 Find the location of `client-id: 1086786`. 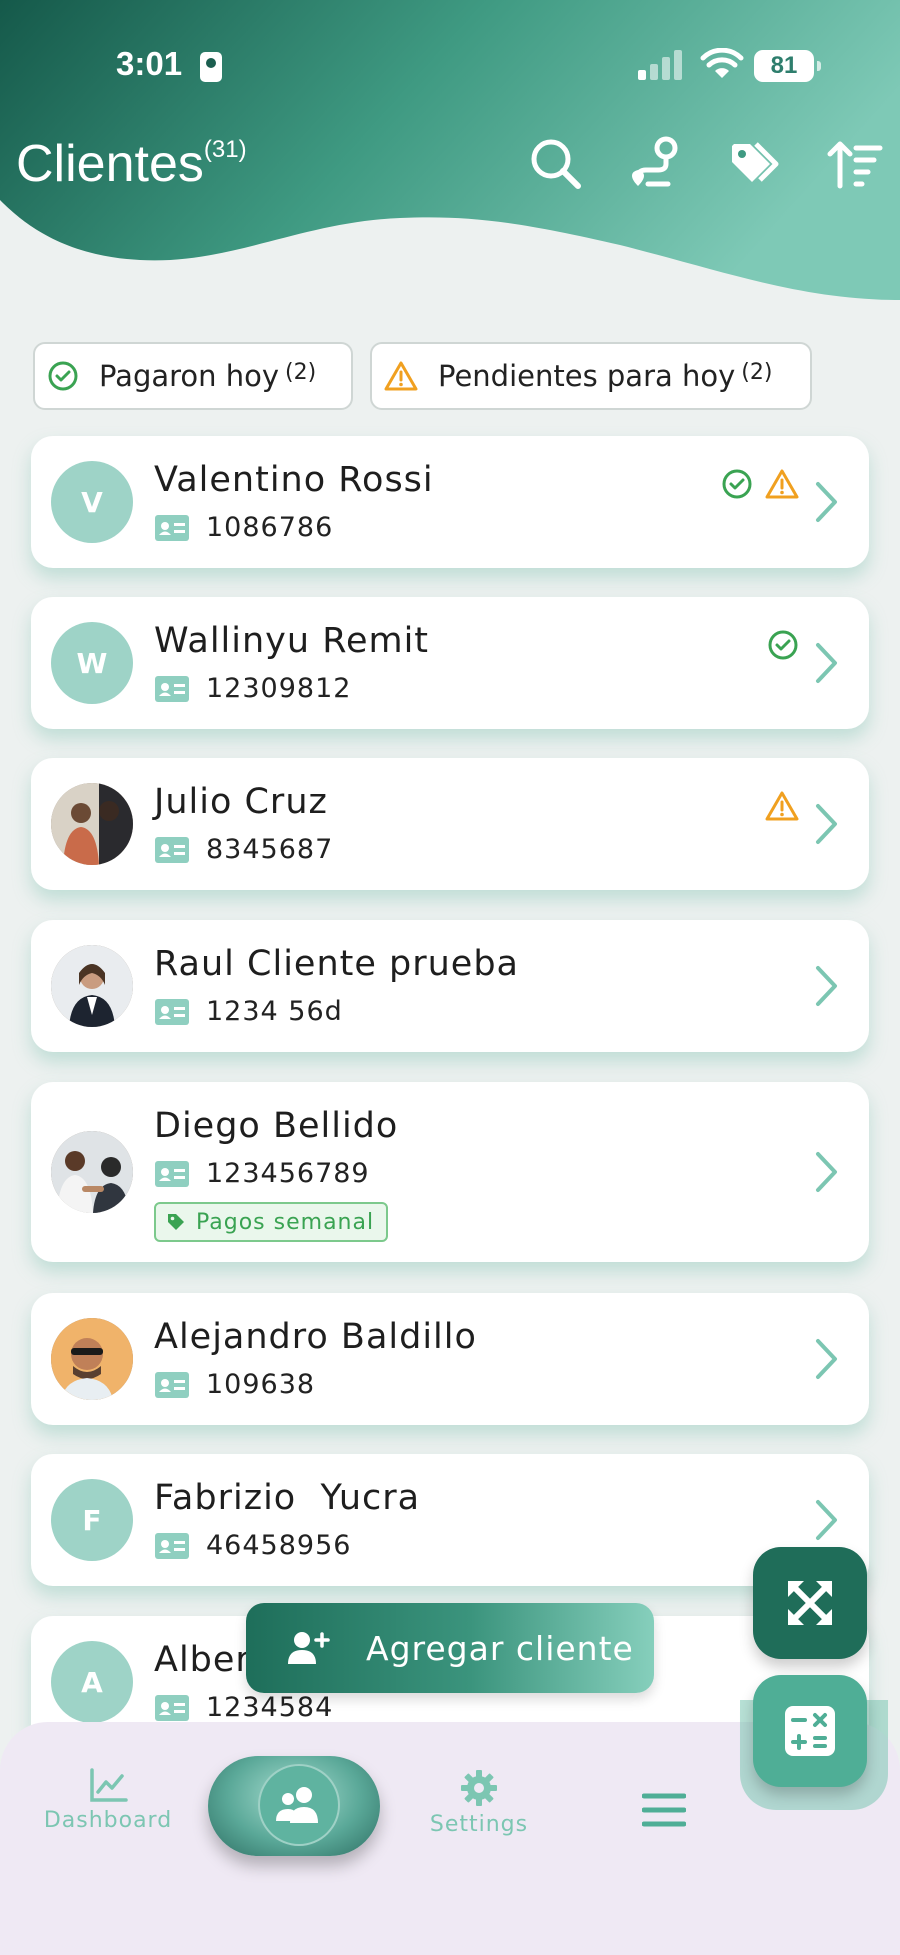

client-id: 1086786 is located at coordinates (270, 527).